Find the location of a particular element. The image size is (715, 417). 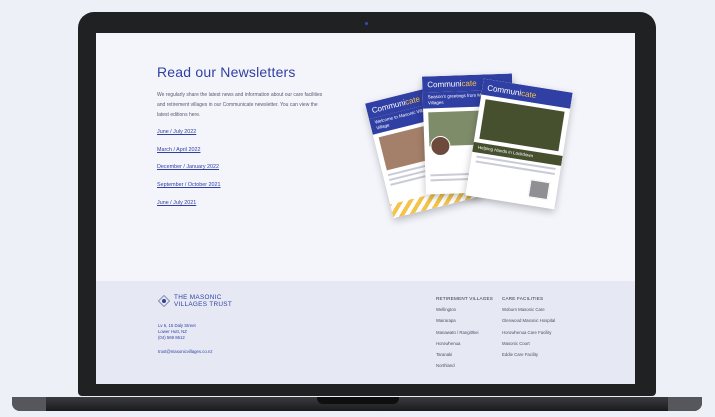

phone-number: (04) 569 8612 is located at coordinates (177, 338).